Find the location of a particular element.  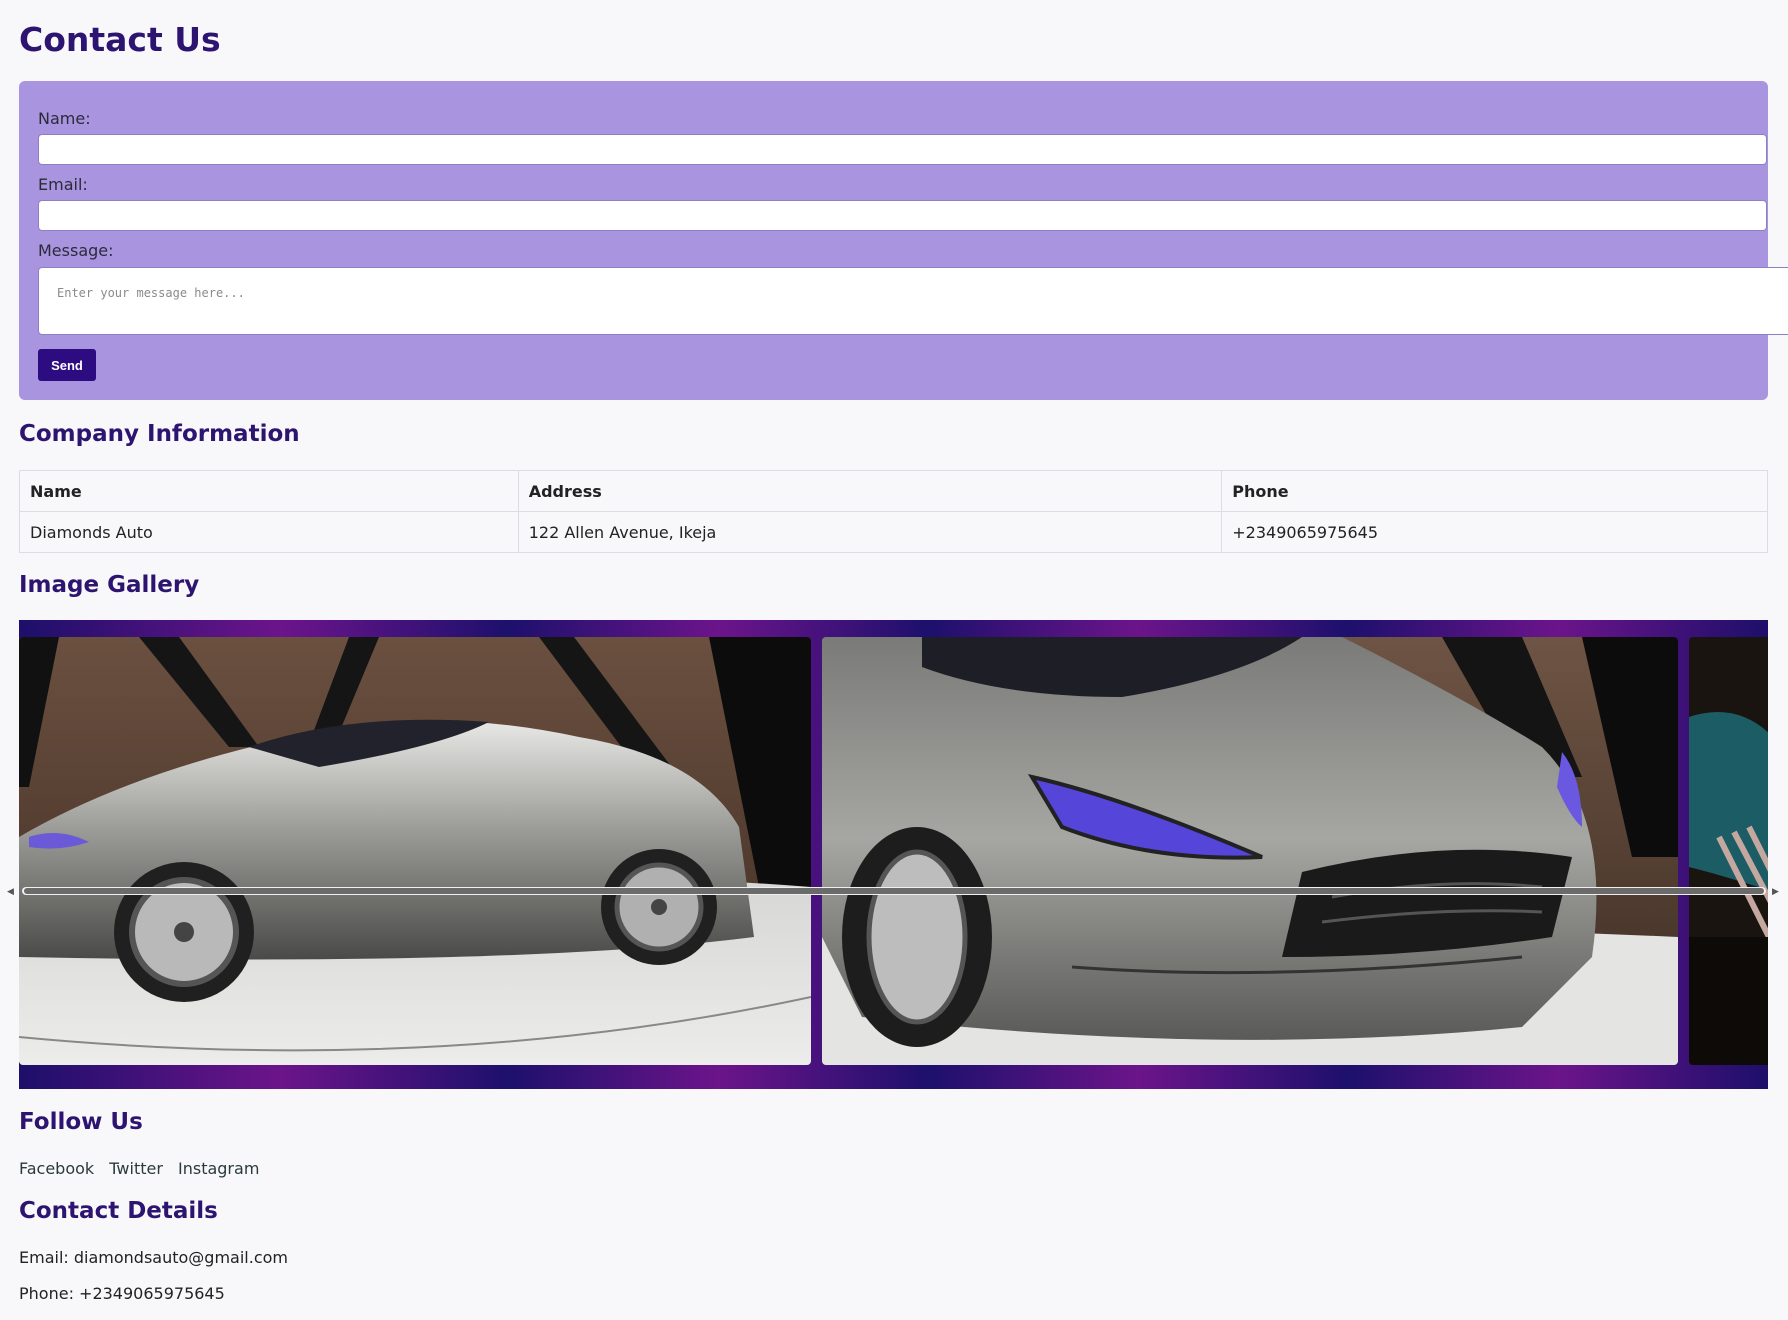

company-info-title: Company Information is located at coordinates (159, 434).